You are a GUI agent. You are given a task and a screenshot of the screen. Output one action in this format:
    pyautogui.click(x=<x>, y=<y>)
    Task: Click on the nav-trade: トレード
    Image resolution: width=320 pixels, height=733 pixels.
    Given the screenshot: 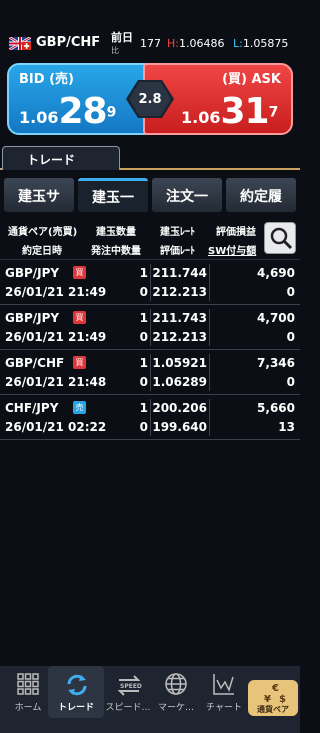 What is the action you would take?
    pyautogui.click(x=76, y=692)
    